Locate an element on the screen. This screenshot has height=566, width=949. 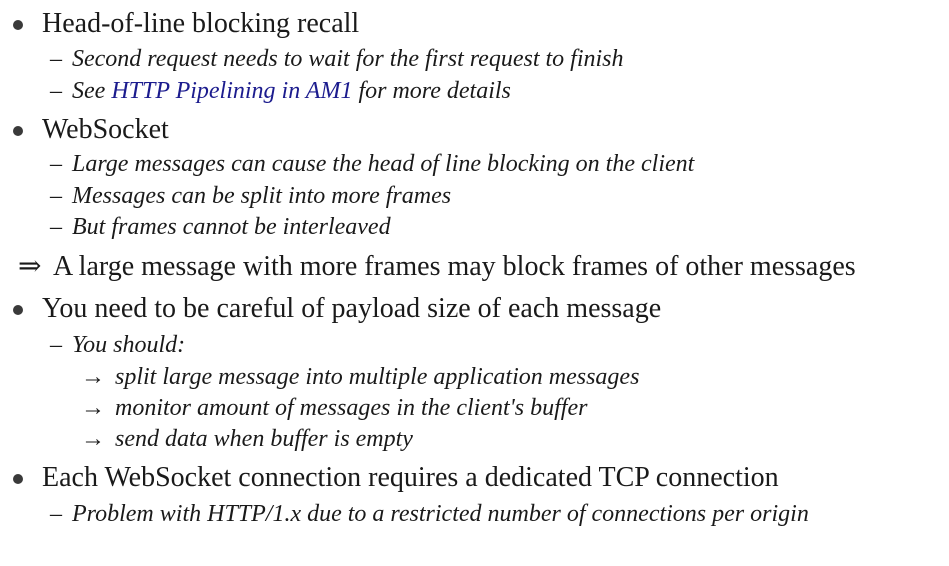
sub-bullet-item: – But frames cannot be interleaved is located at coordinates (220, 227).